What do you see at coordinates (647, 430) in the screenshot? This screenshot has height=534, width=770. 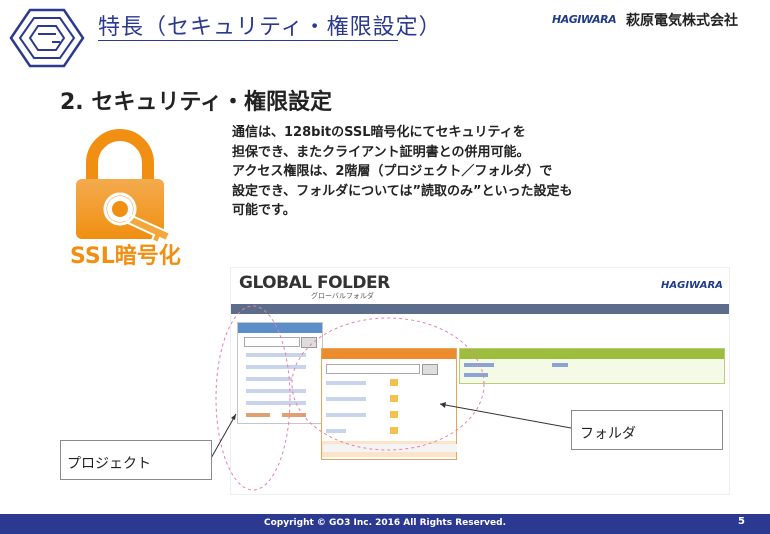 I see `callout-folder: フォルダ` at bounding box center [647, 430].